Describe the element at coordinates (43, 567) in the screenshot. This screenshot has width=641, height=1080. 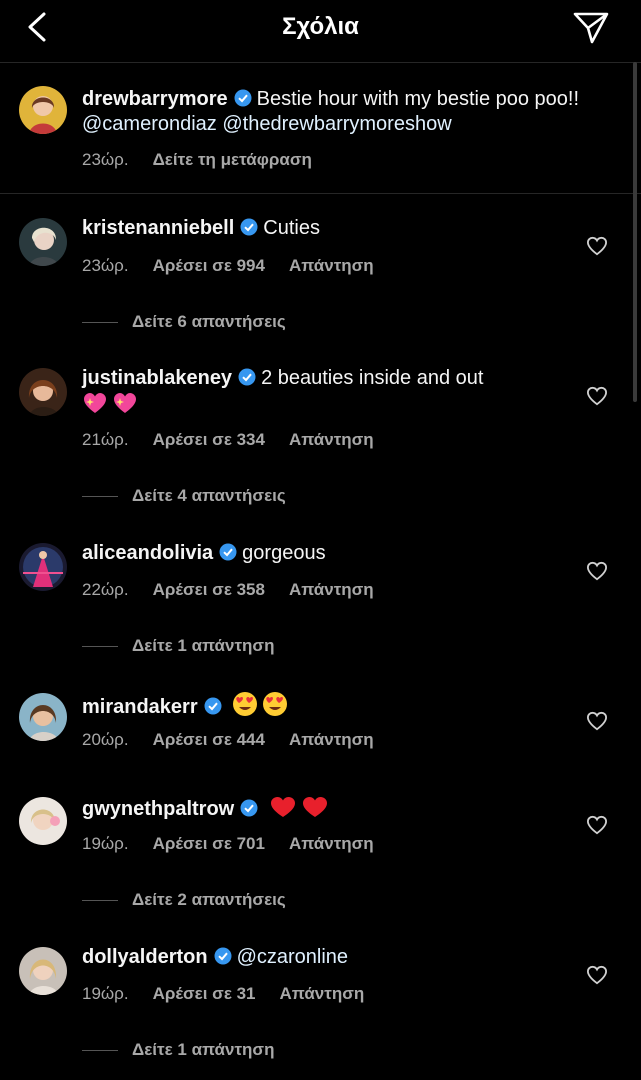
I see `avatar-aliceandolivia` at that location.